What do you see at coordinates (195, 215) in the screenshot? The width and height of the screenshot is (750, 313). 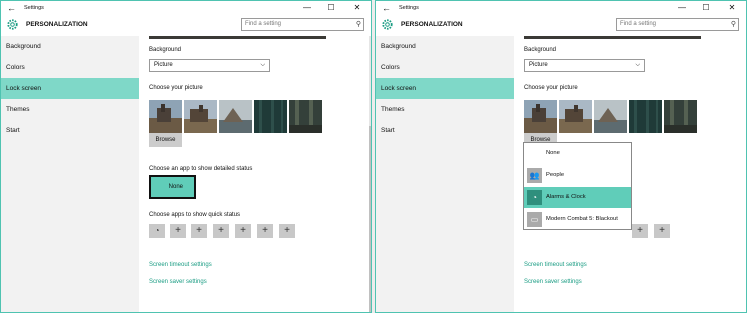 I see `quick-status-label: Choose apps to show quick status` at bounding box center [195, 215].